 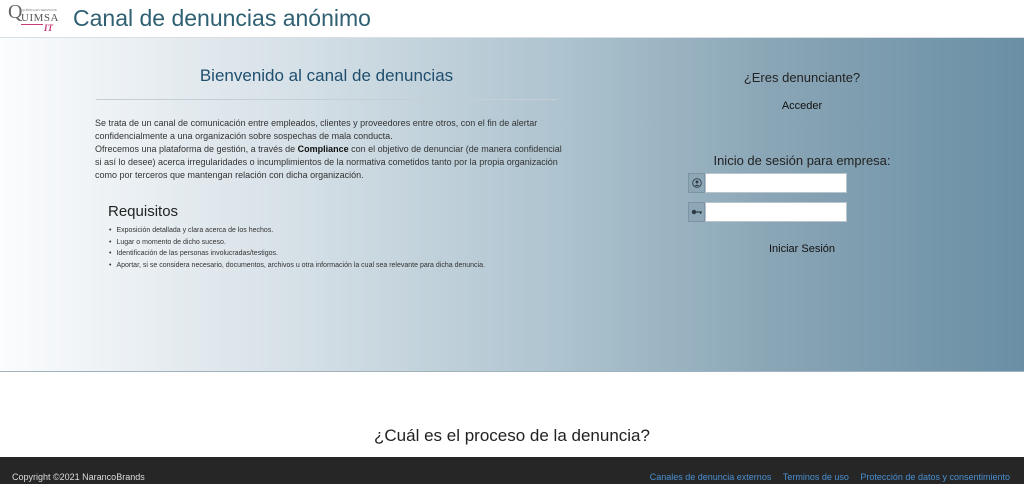 I want to click on page-title: Canal de denuncias anónimo, so click(x=222, y=18).